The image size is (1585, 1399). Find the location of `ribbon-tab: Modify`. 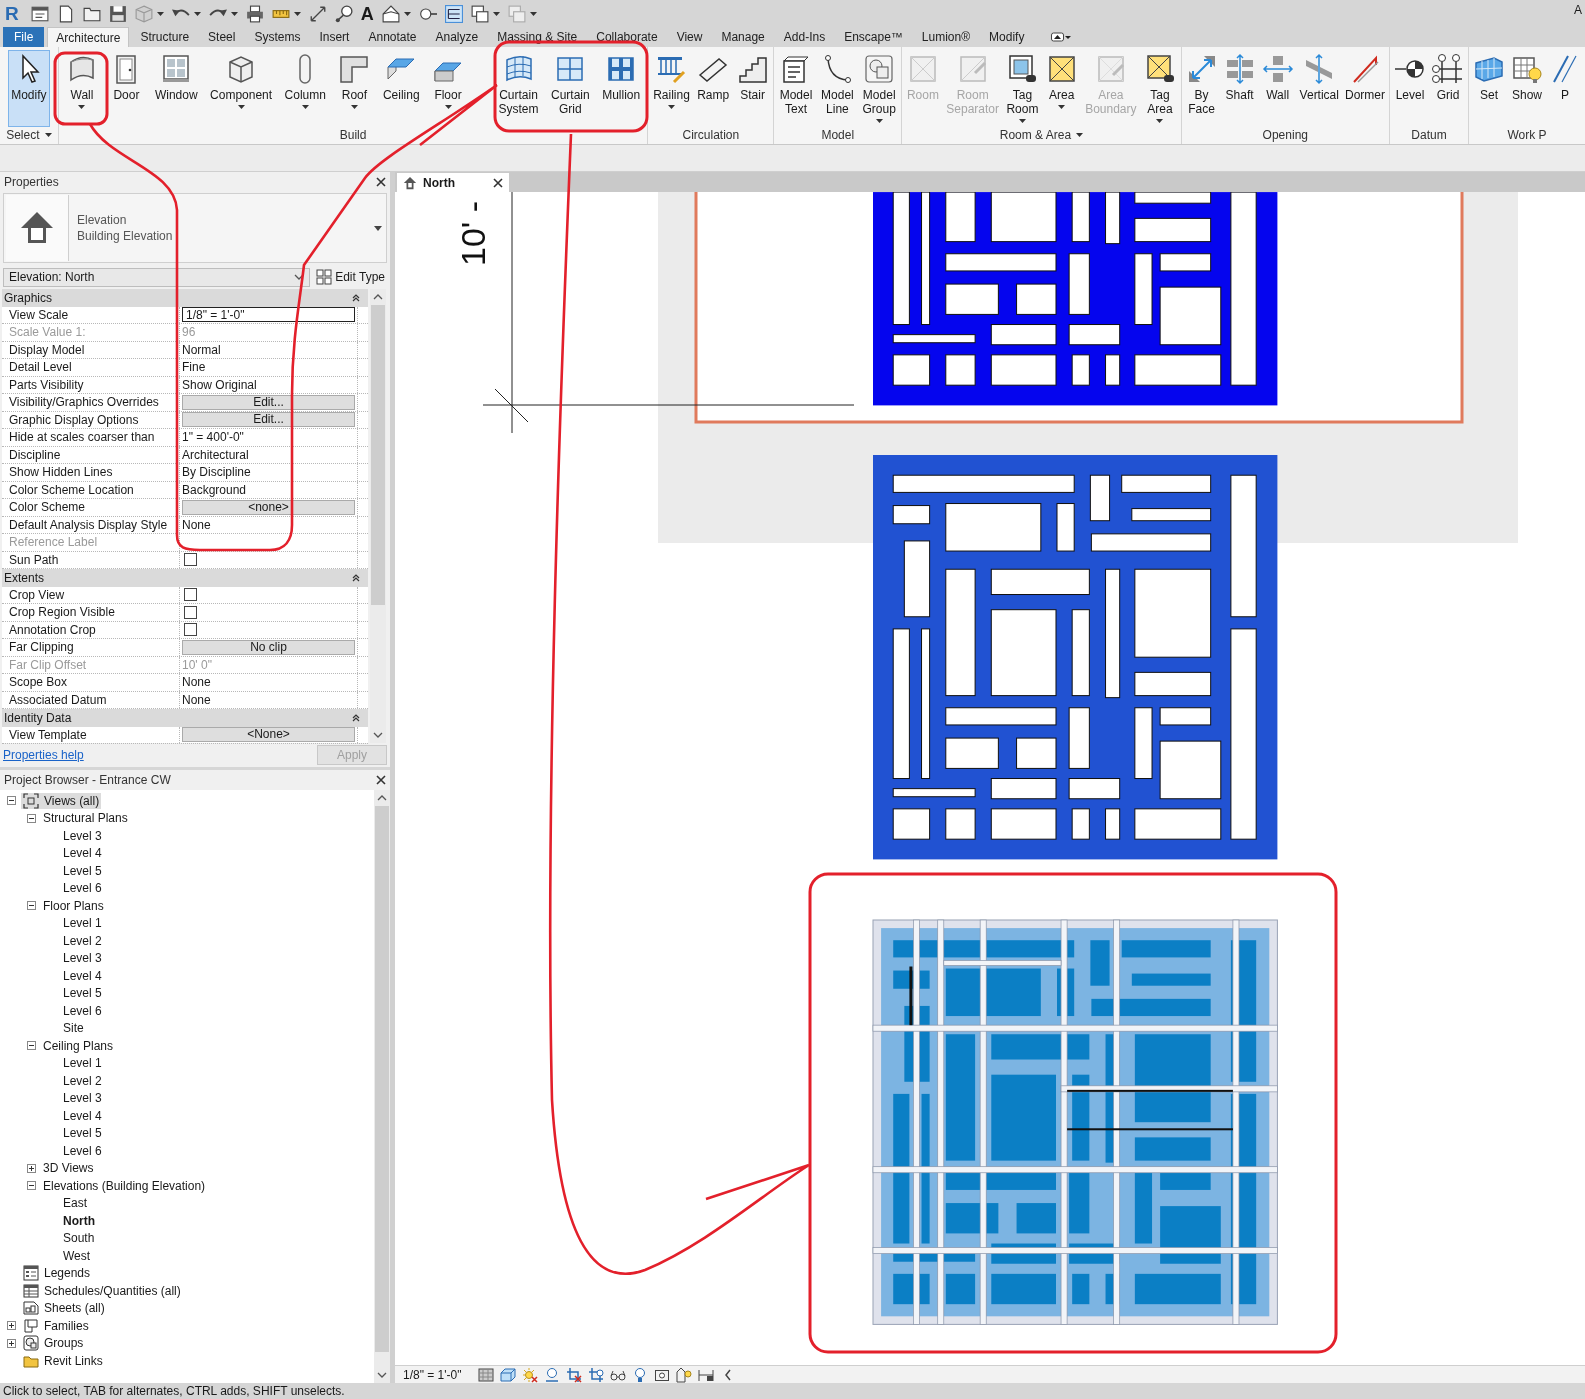

ribbon-tab: Modify is located at coordinates (1007, 37).